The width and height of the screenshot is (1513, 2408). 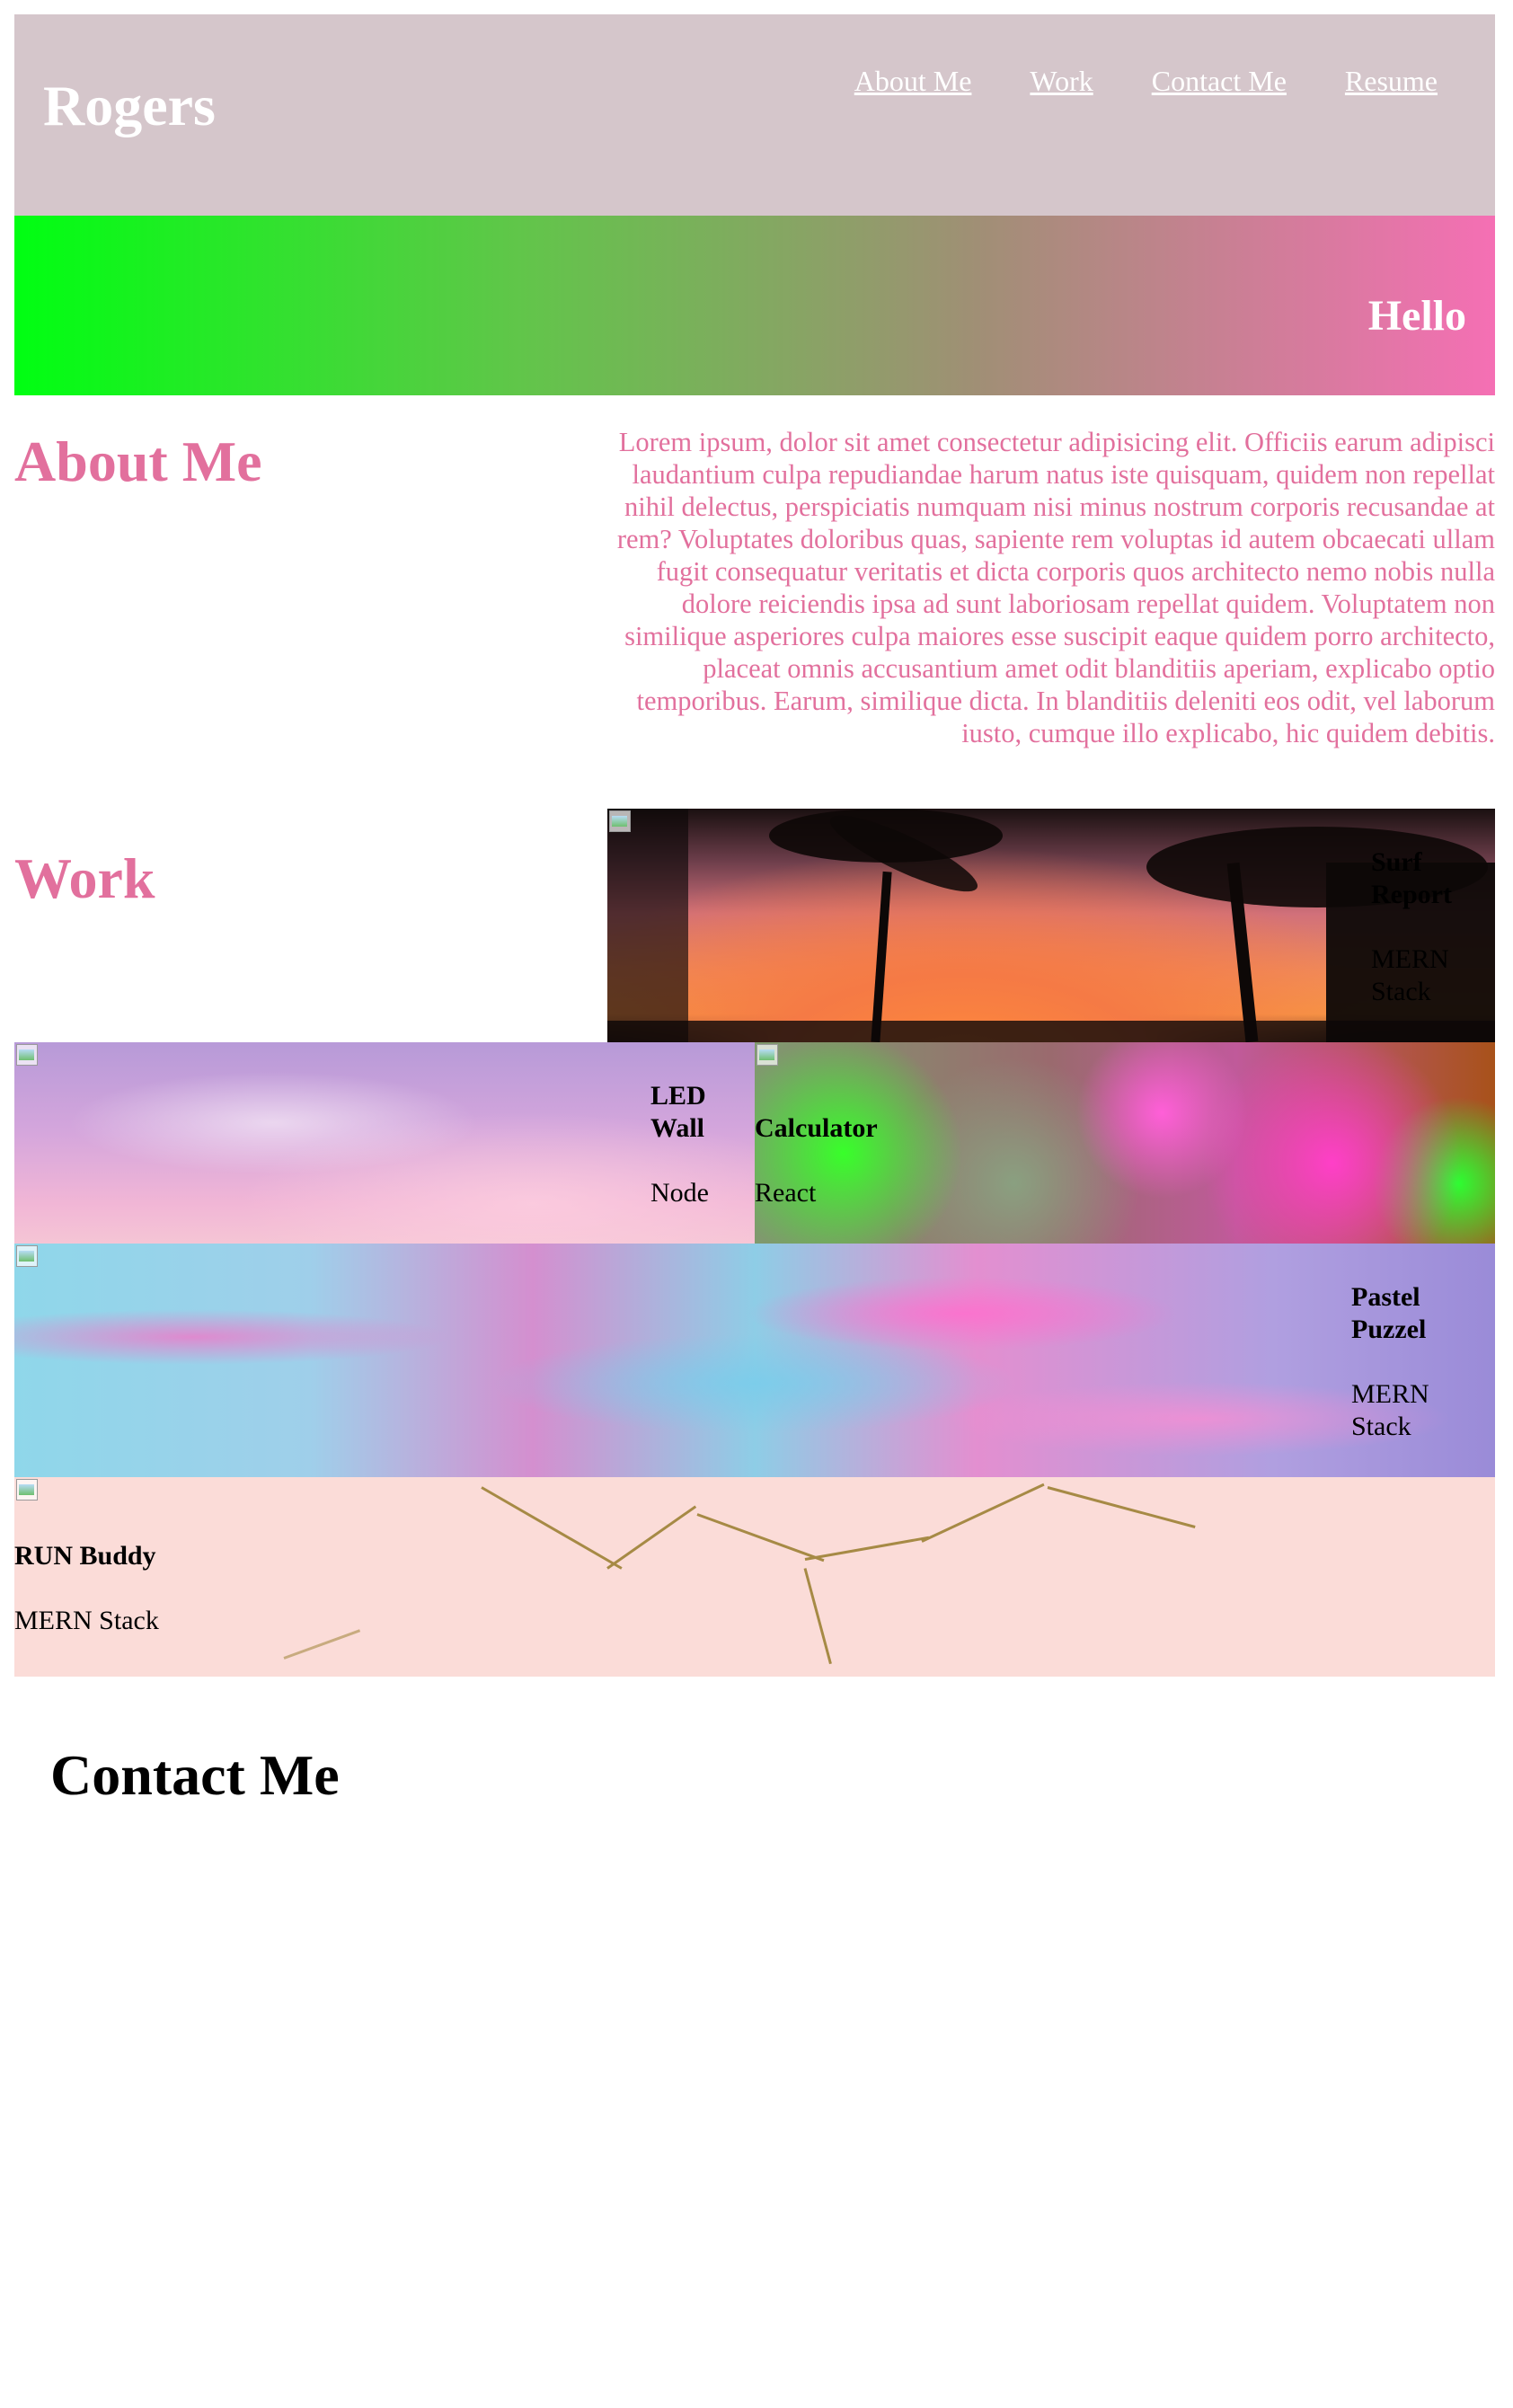 I want to click on nav-link-contact-me: Contact Me, so click(x=1219, y=80).